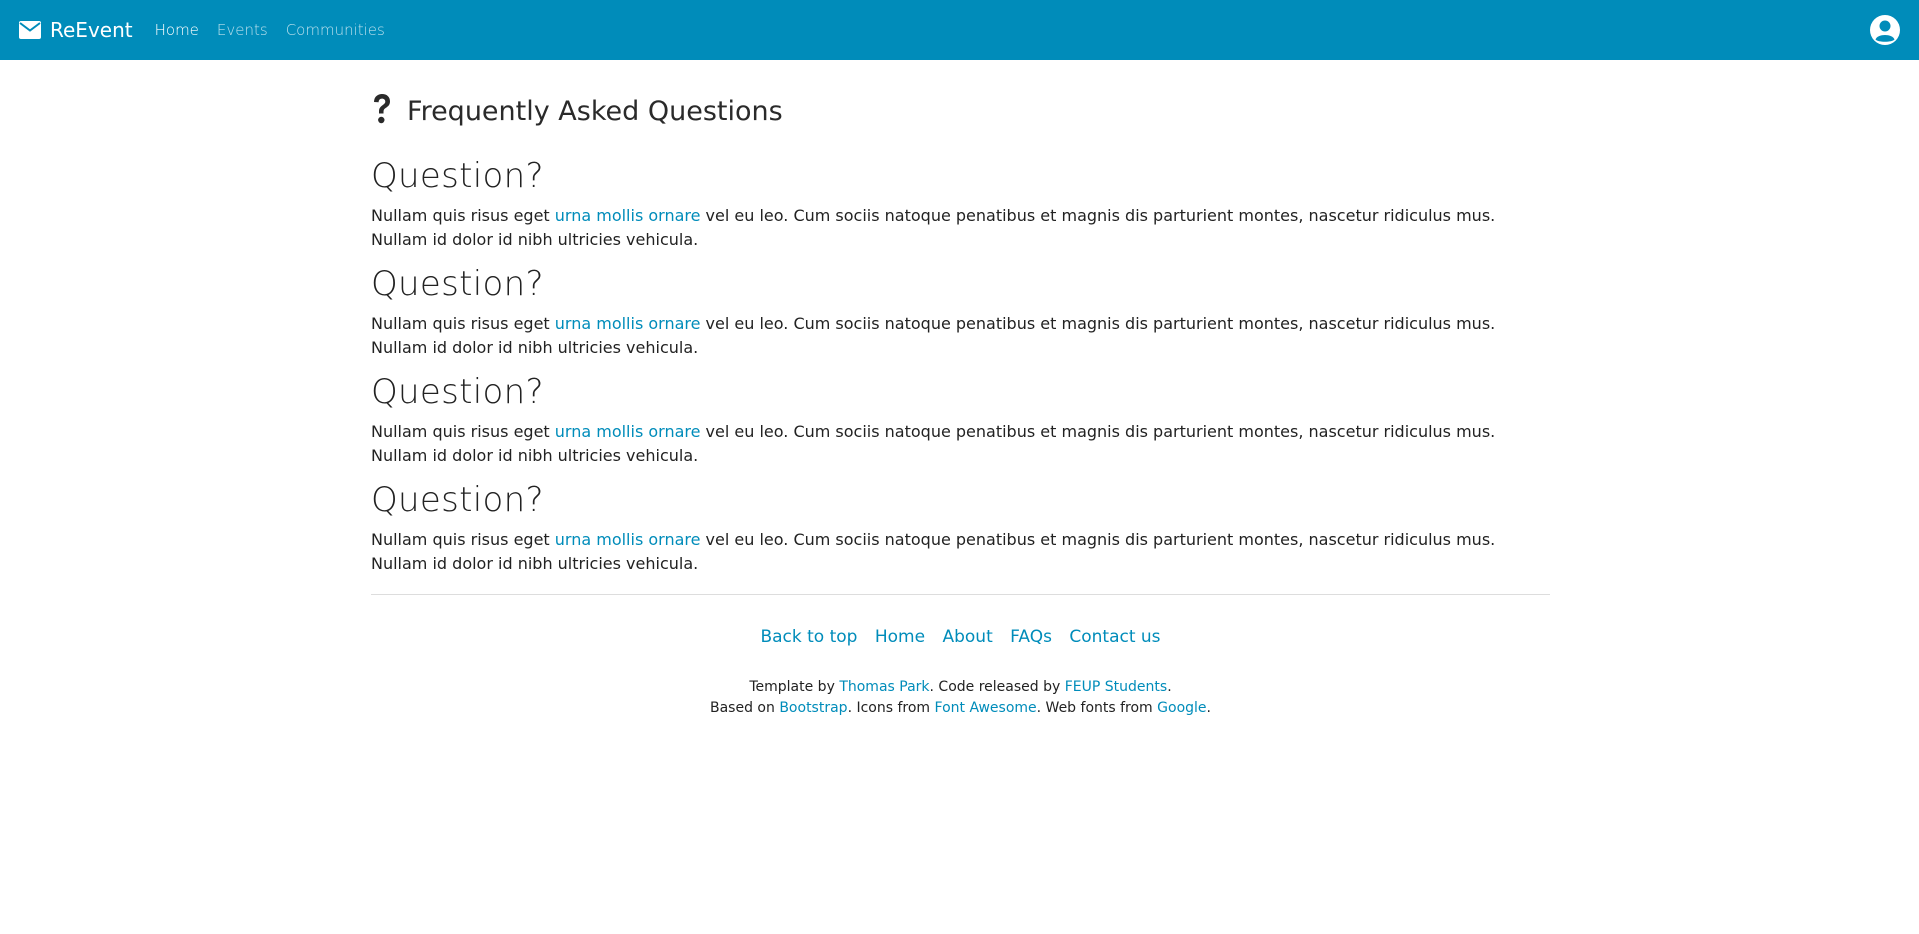 Image resolution: width=1919 pixels, height=934 pixels. Describe the element at coordinates (279, 30) in the screenshot. I see `nav-links: Home Events Communities` at that location.